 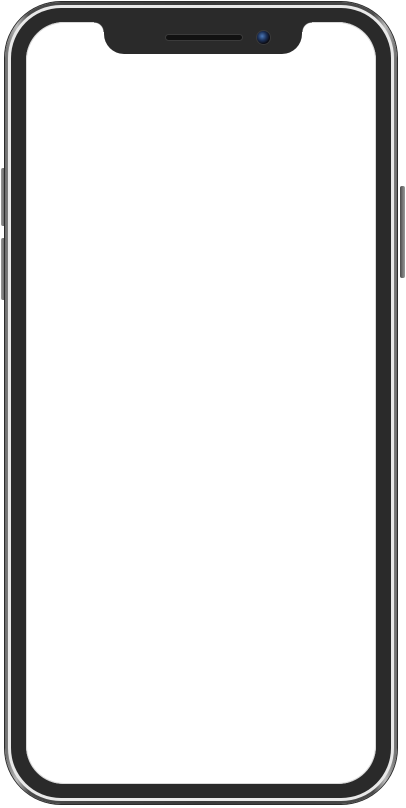 I want to click on earpiece-speaker, so click(x=204, y=37).